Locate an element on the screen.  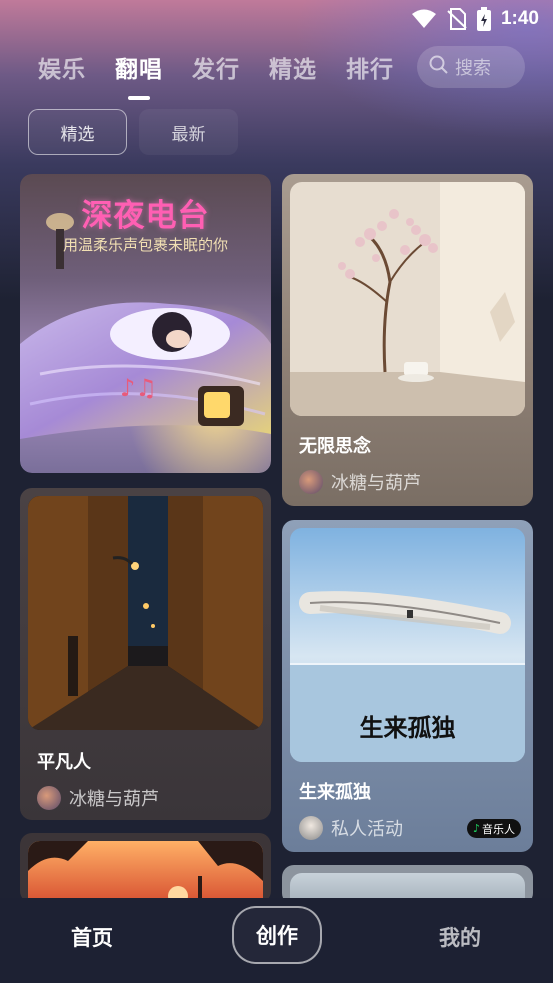
song-title: 生来孤独 is located at coordinates (335, 792).